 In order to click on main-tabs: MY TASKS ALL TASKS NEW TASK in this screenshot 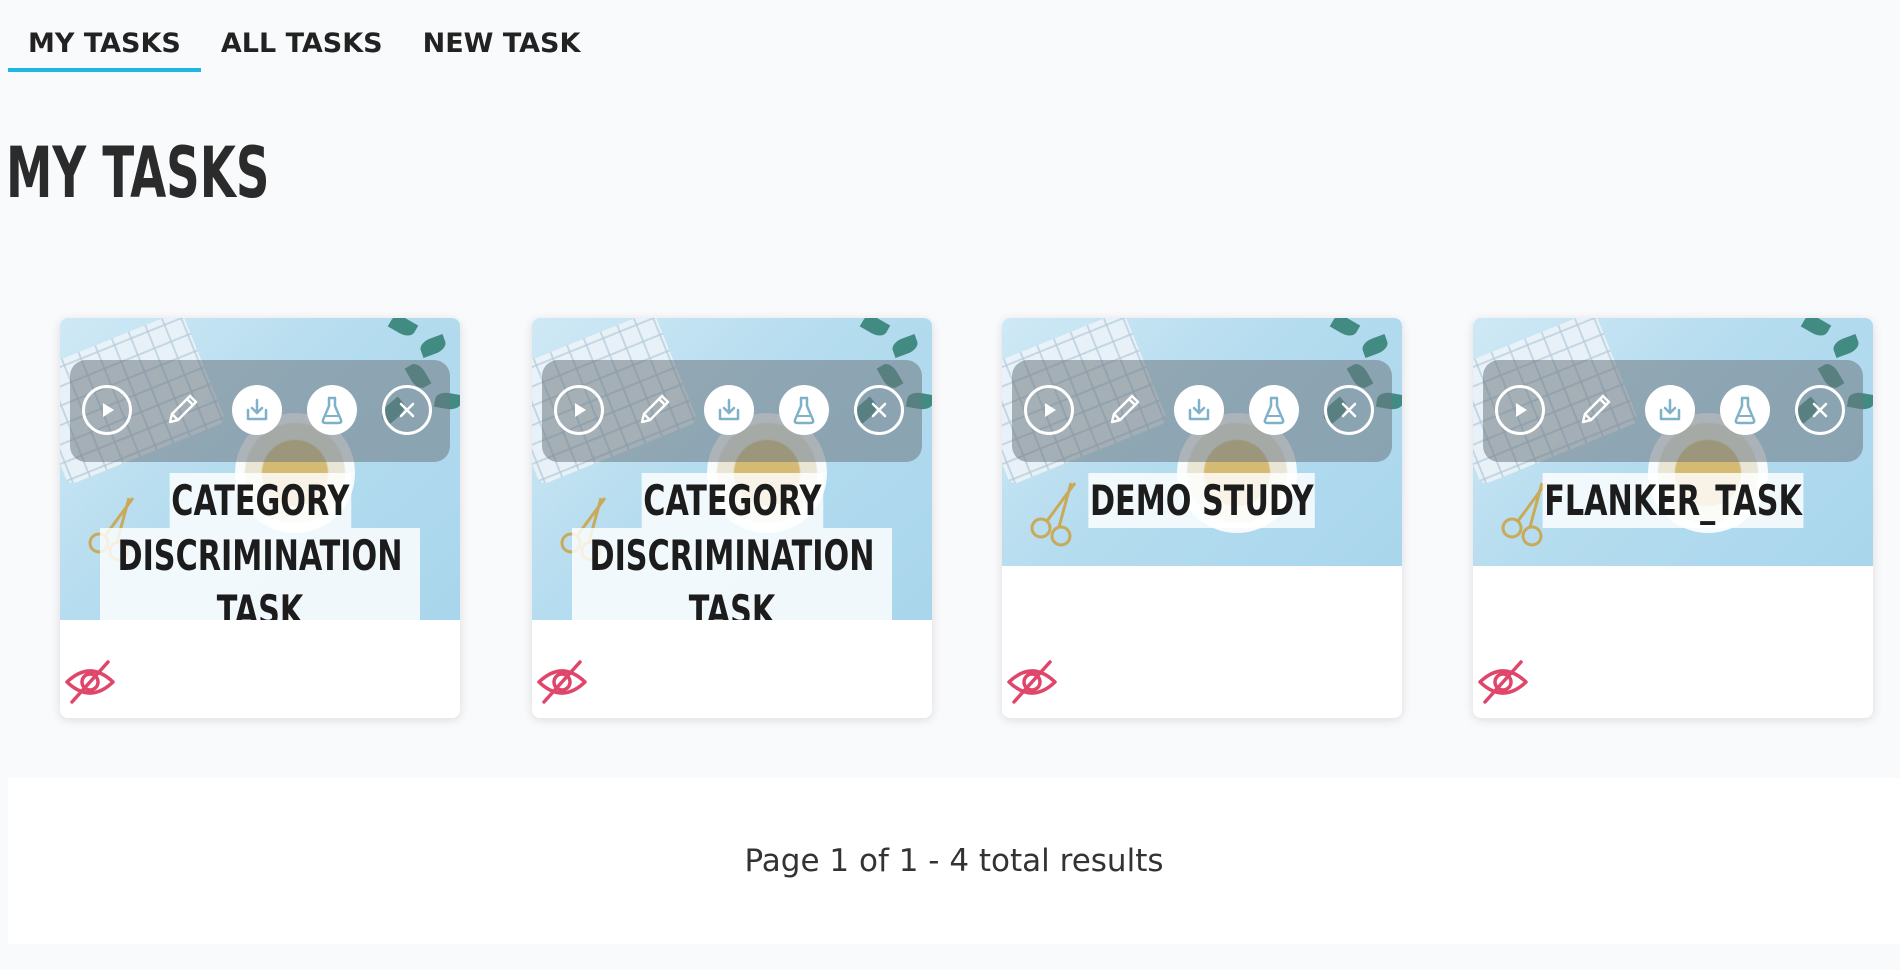, I will do `click(304, 46)`.